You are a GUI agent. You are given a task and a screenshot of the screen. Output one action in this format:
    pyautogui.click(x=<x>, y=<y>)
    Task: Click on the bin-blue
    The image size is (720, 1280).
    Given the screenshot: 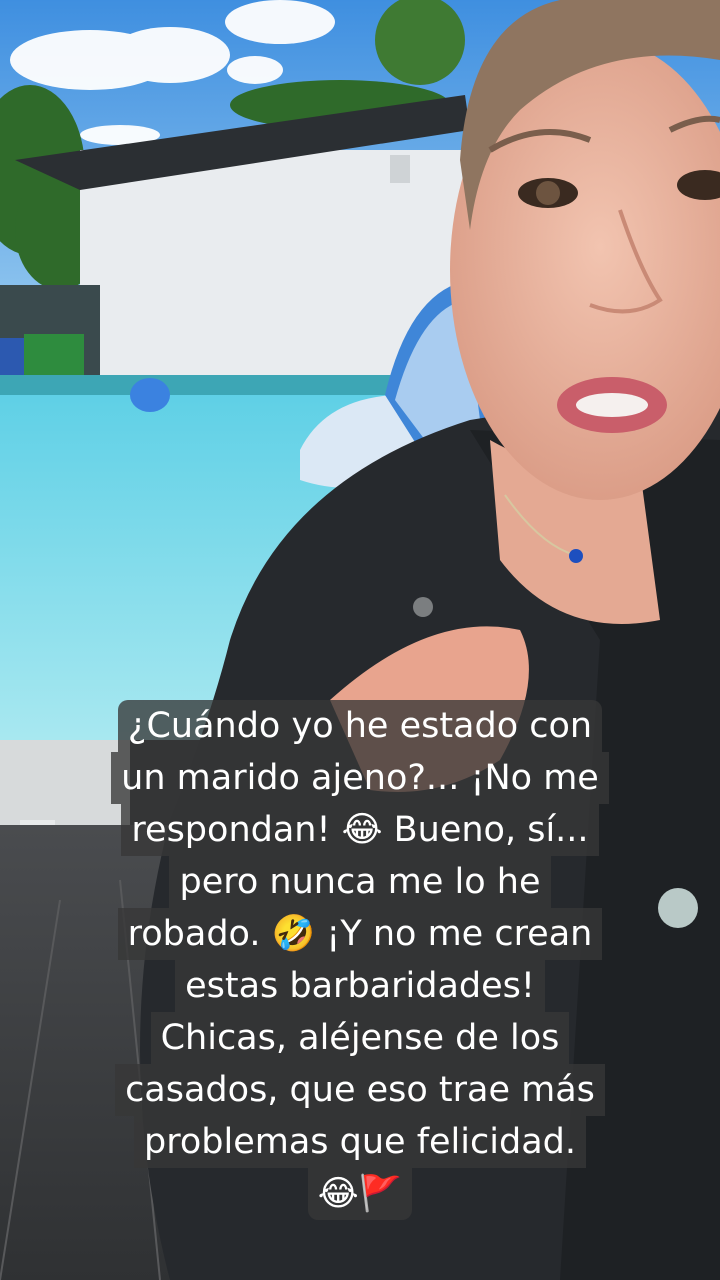 What is the action you would take?
    pyautogui.click(x=13, y=358)
    